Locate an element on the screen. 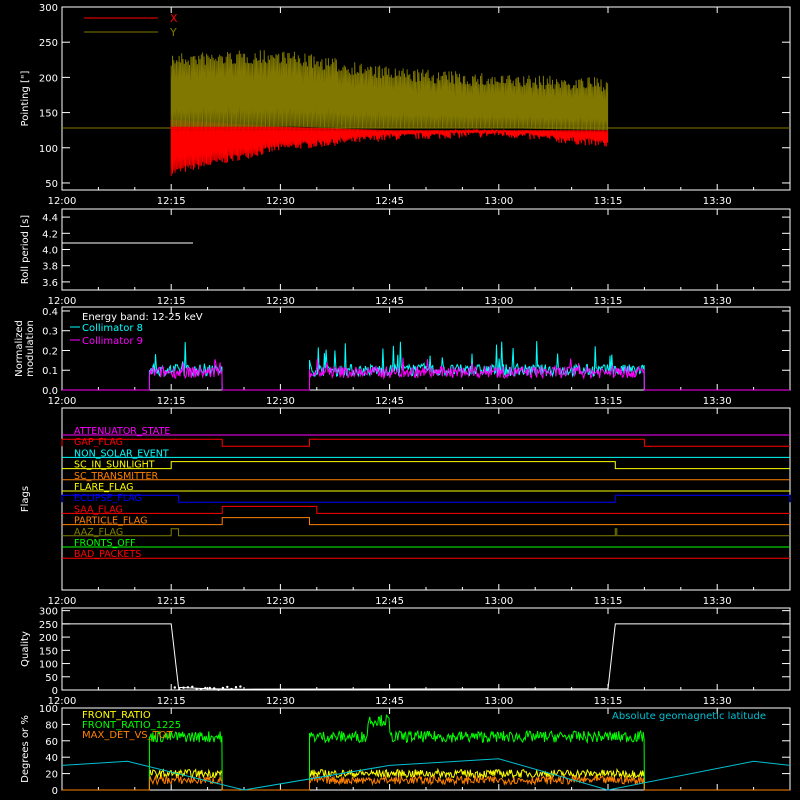 The height and width of the screenshot is (800, 800). flag-label: NON_SOLAR_EVENT is located at coordinates (121, 453).